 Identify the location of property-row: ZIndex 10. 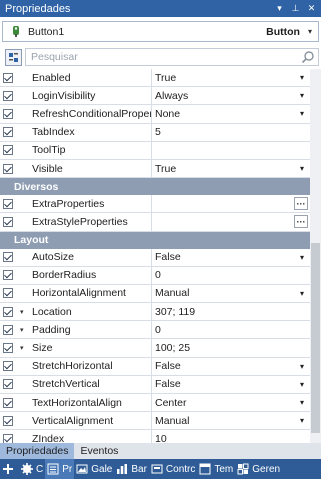
(155, 436).